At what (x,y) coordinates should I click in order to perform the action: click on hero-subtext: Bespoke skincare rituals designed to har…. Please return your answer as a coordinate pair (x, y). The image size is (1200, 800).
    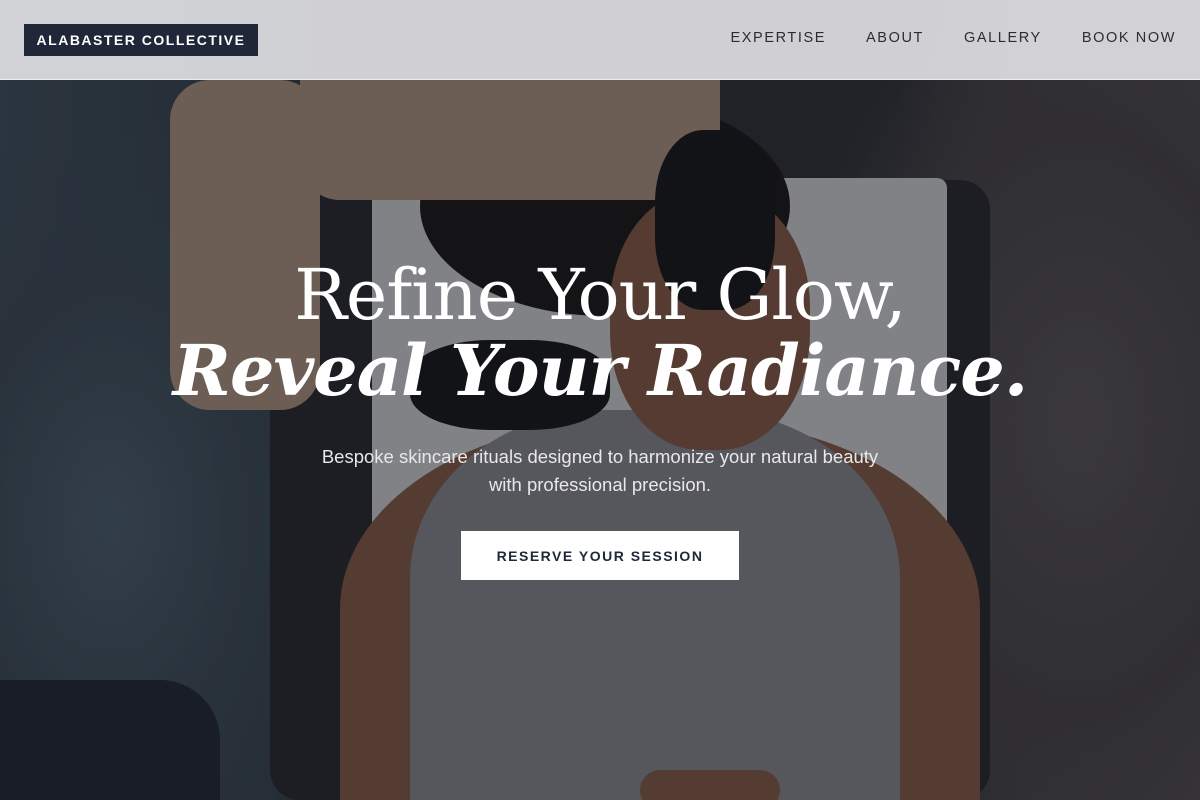
    Looking at the image, I should click on (600, 471).